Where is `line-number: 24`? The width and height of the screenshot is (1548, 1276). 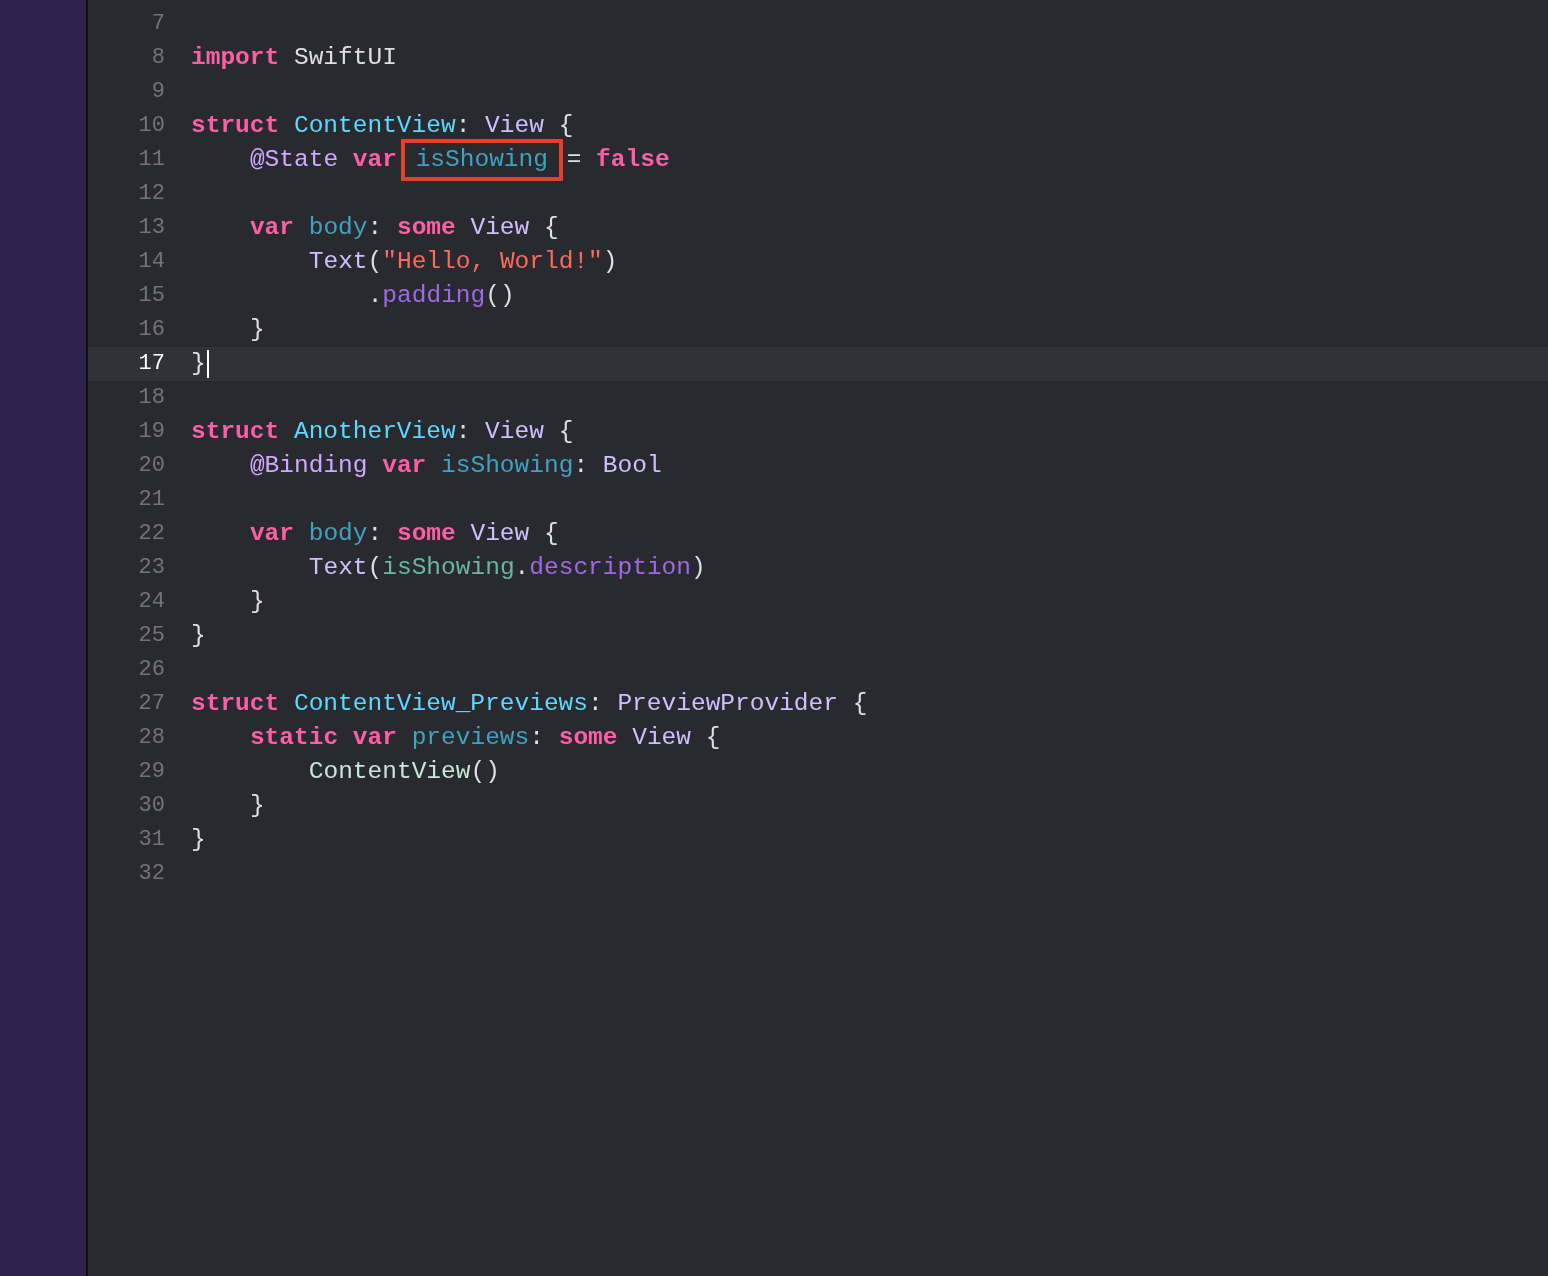
line-number: 24 is located at coordinates (151, 602).